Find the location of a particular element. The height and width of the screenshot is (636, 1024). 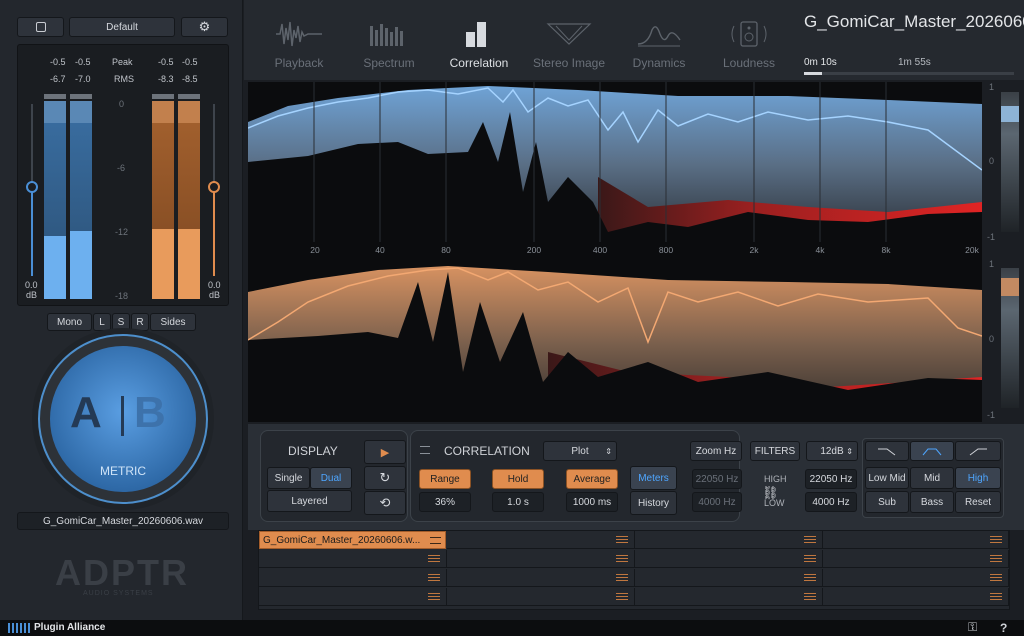

loaded-file-name: G_GomiCar_Master_20260606.wav is located at coordinates (123, 521).